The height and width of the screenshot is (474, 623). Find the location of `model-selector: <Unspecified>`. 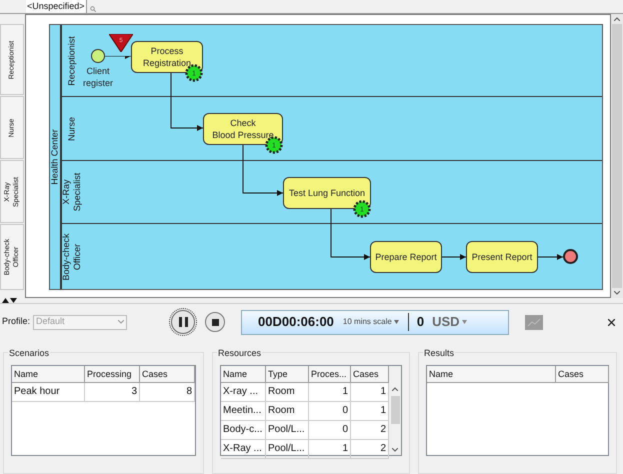

model-selector: <Unspecified> is located at coordinates (56, 6).